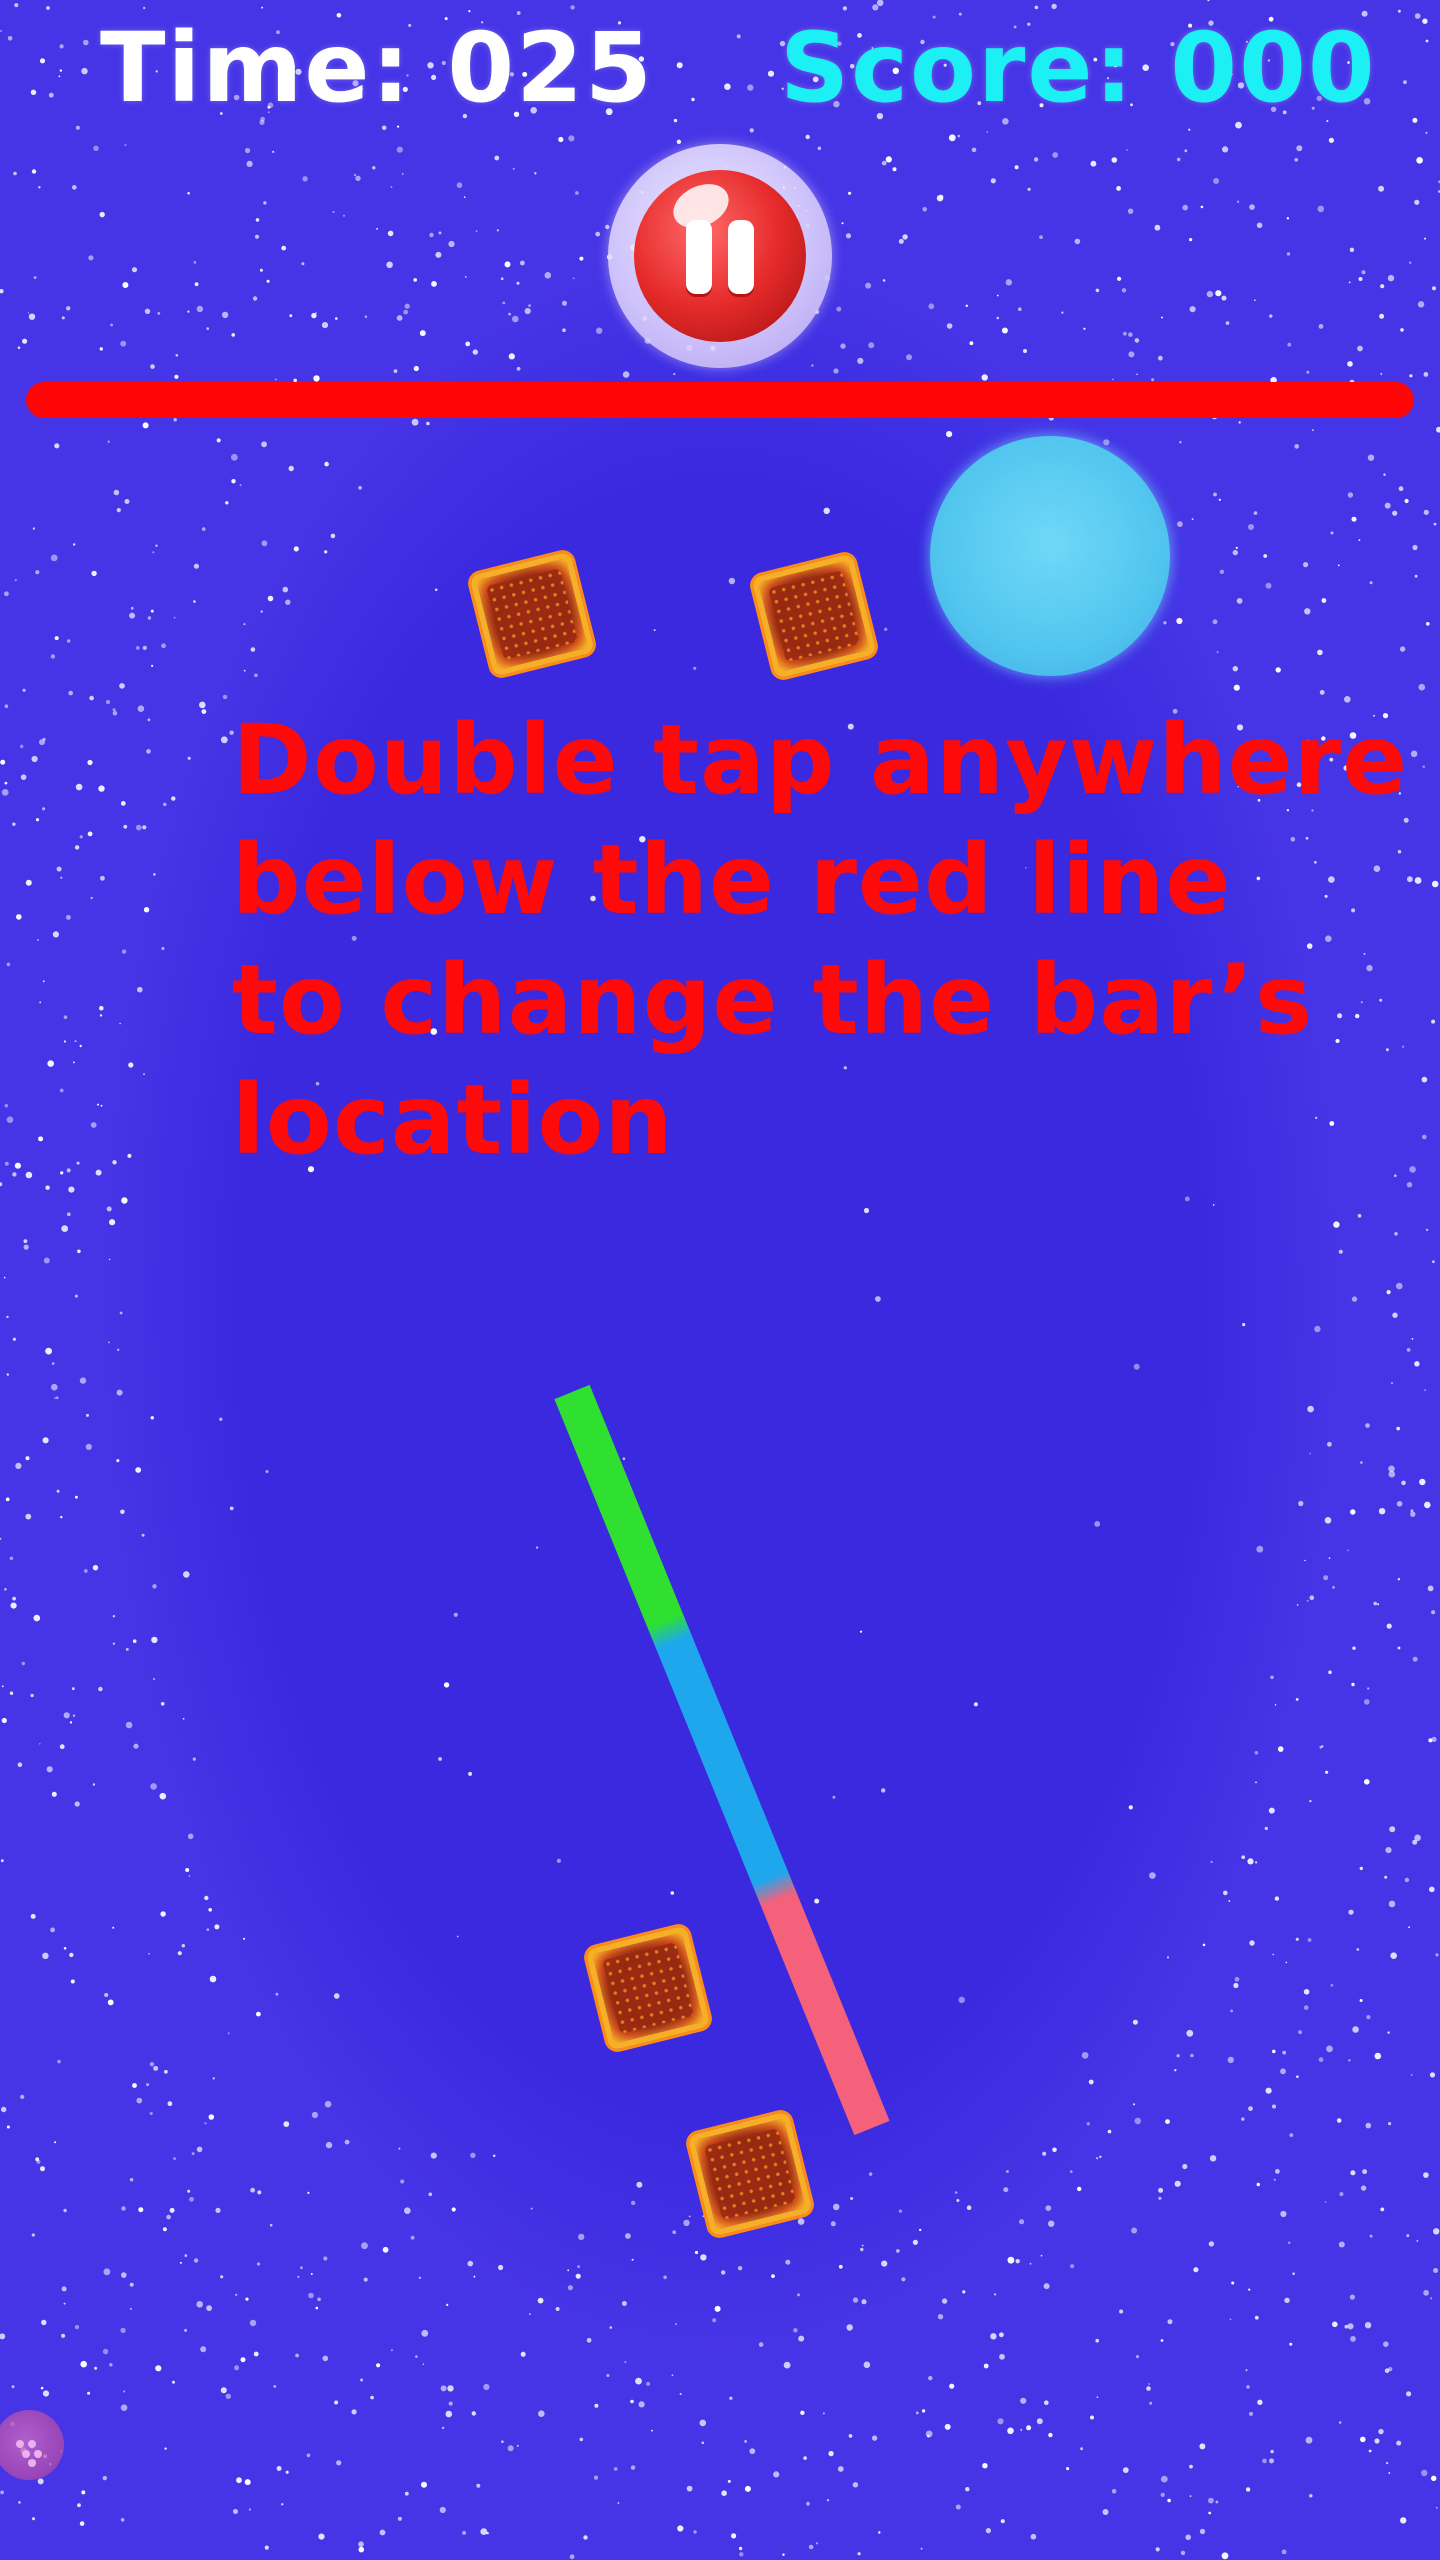  I want to click on bubble-ball, so click(1050, 556).